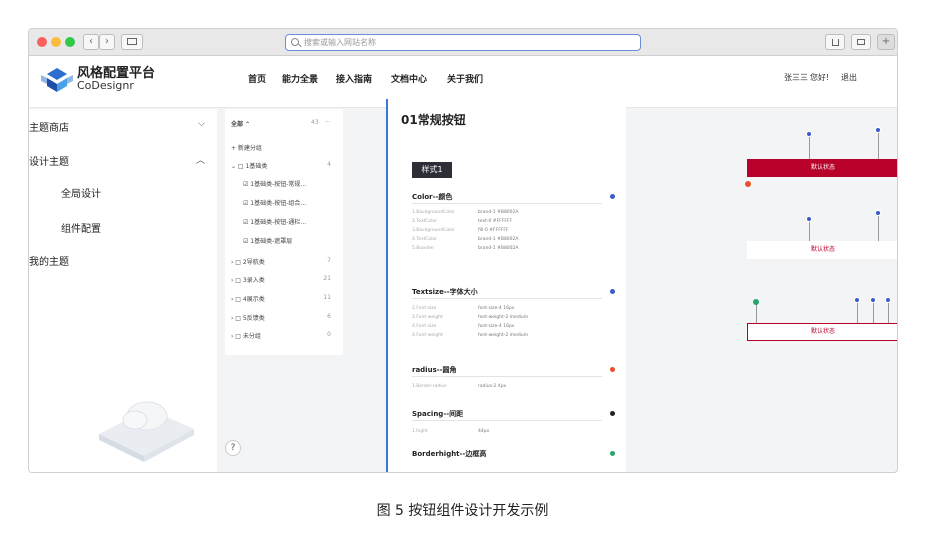 This screenshot has width=925, height=542. What do you see at coordinates (200, 161) in the screenshot?
I see `chevron-up-icon: ︿` at bounding box center [200, 161].